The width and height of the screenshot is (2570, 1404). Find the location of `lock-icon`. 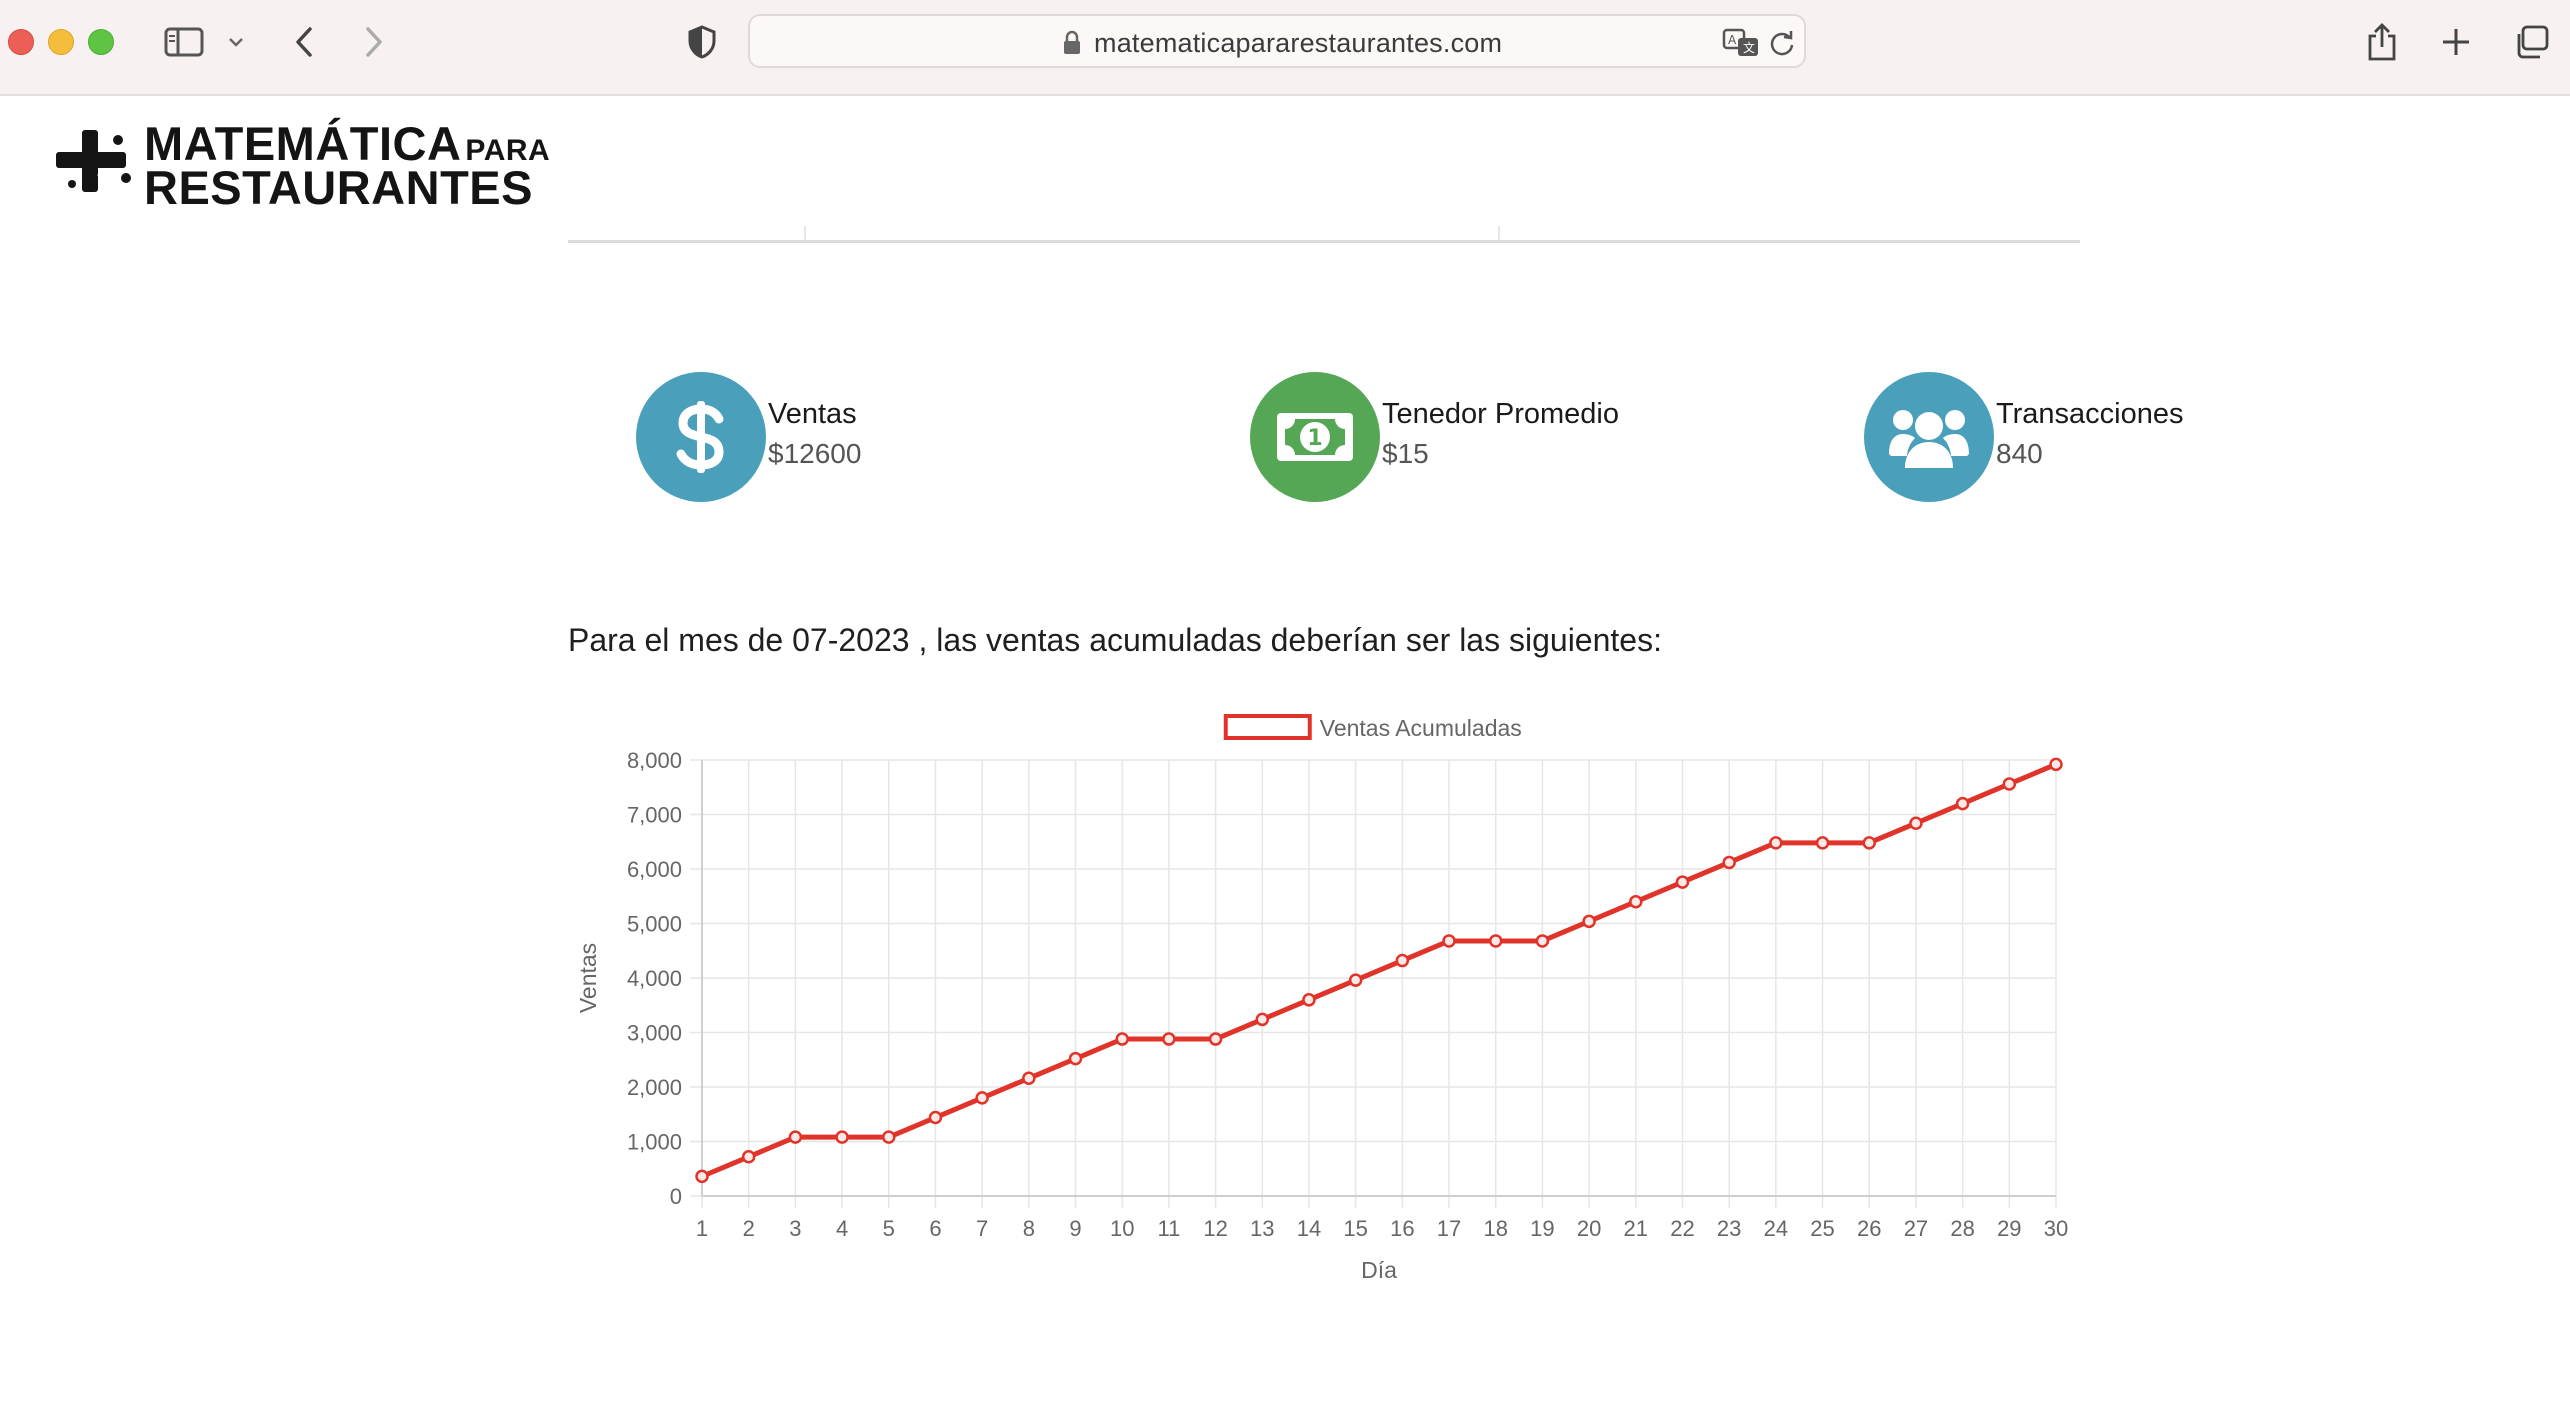

lock-icon is located at coordinates (1072, 45).